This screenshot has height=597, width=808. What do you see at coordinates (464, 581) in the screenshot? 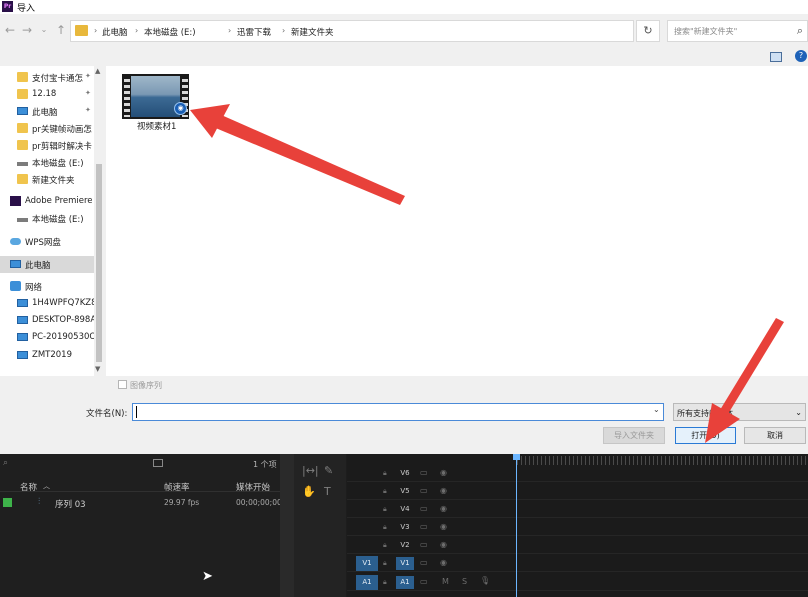
I see `solo-icon: S` at bounding box center [464, 581].